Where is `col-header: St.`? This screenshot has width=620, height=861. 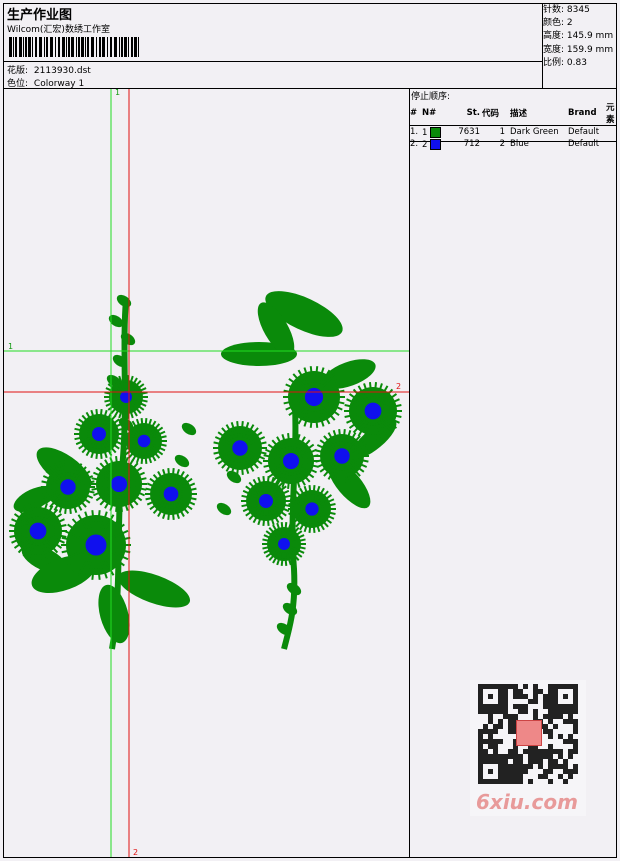
col-header: St. is located at coordinates (465, 113).